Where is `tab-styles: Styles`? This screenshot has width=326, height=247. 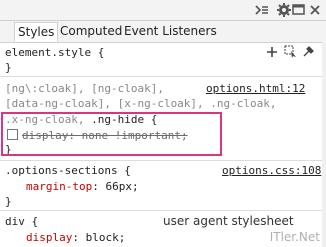
tab-styles: Styles is located at coordinates (36, 32).